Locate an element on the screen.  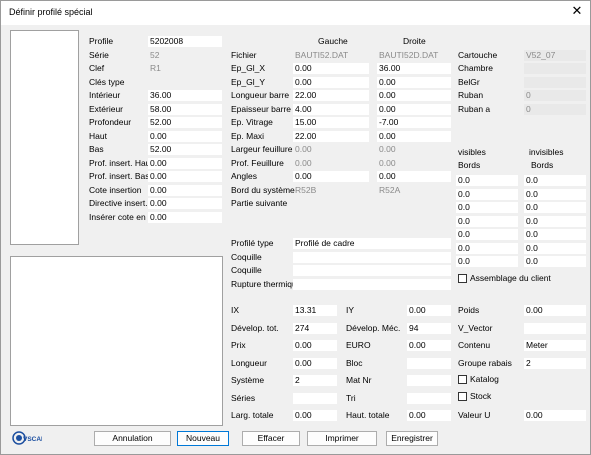
lower-right-label: V_Vector is located at coordinates (475, 327).